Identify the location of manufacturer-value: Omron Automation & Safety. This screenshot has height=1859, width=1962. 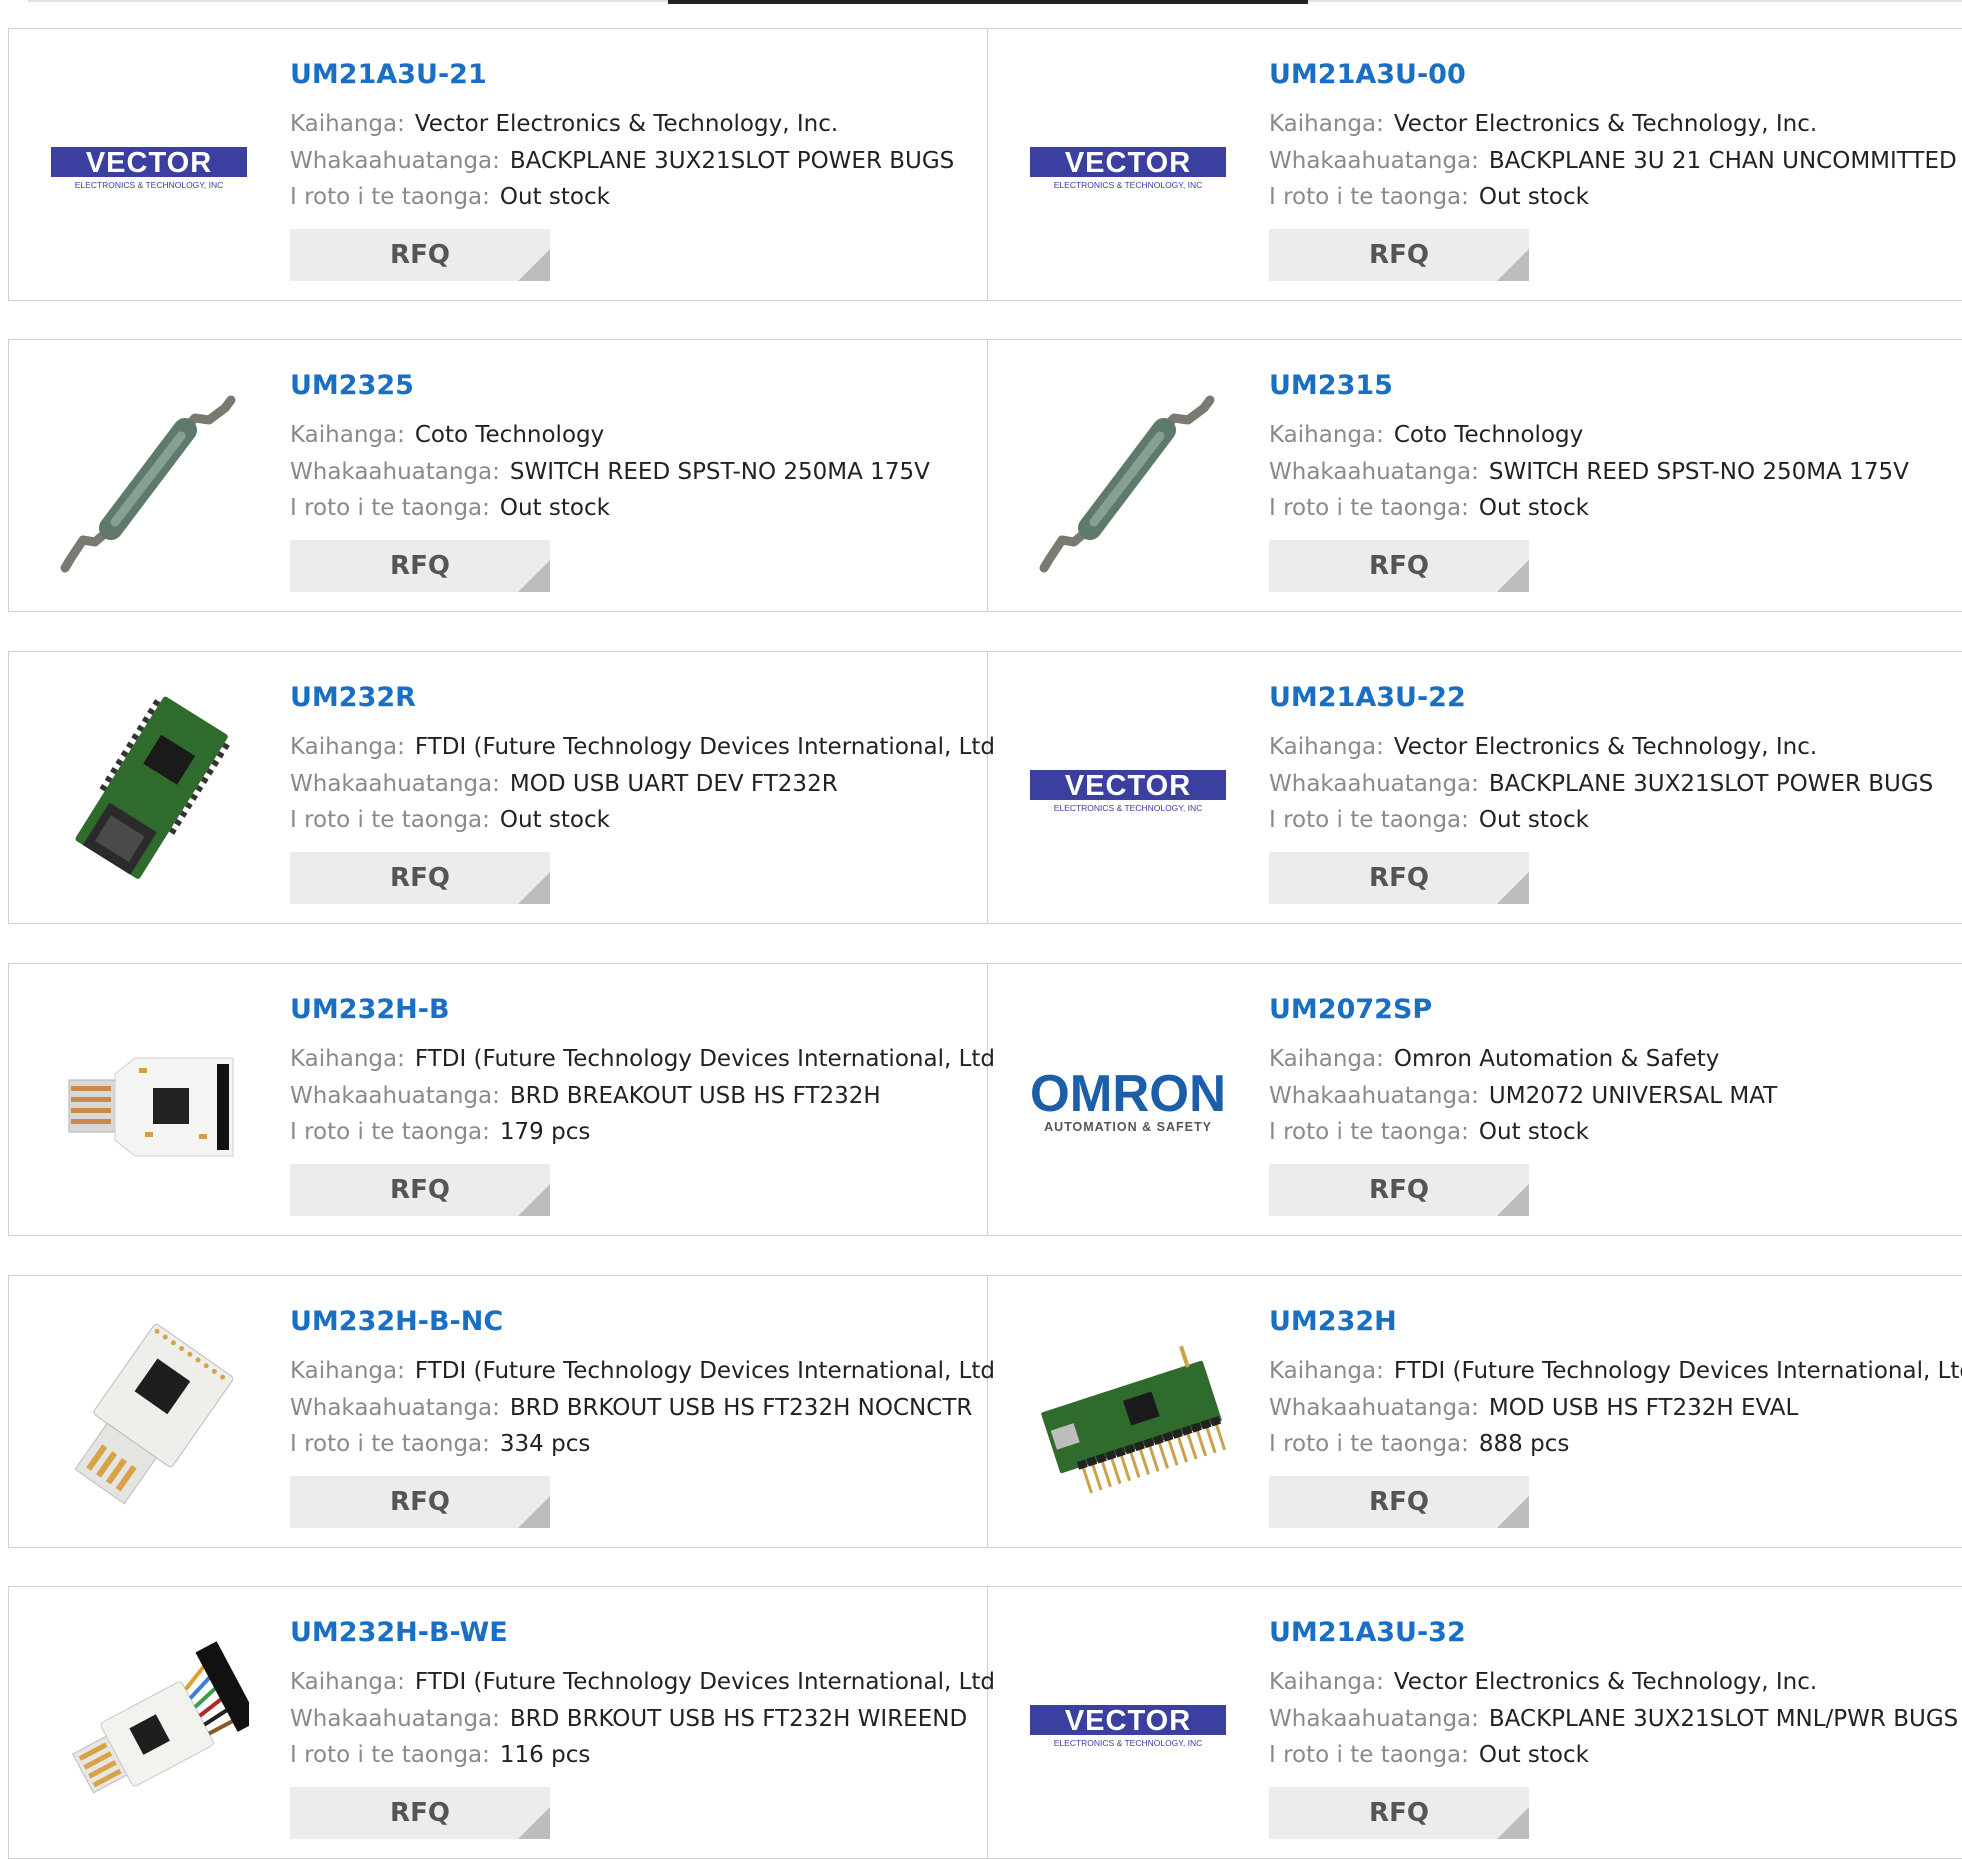
(1556, 1059).